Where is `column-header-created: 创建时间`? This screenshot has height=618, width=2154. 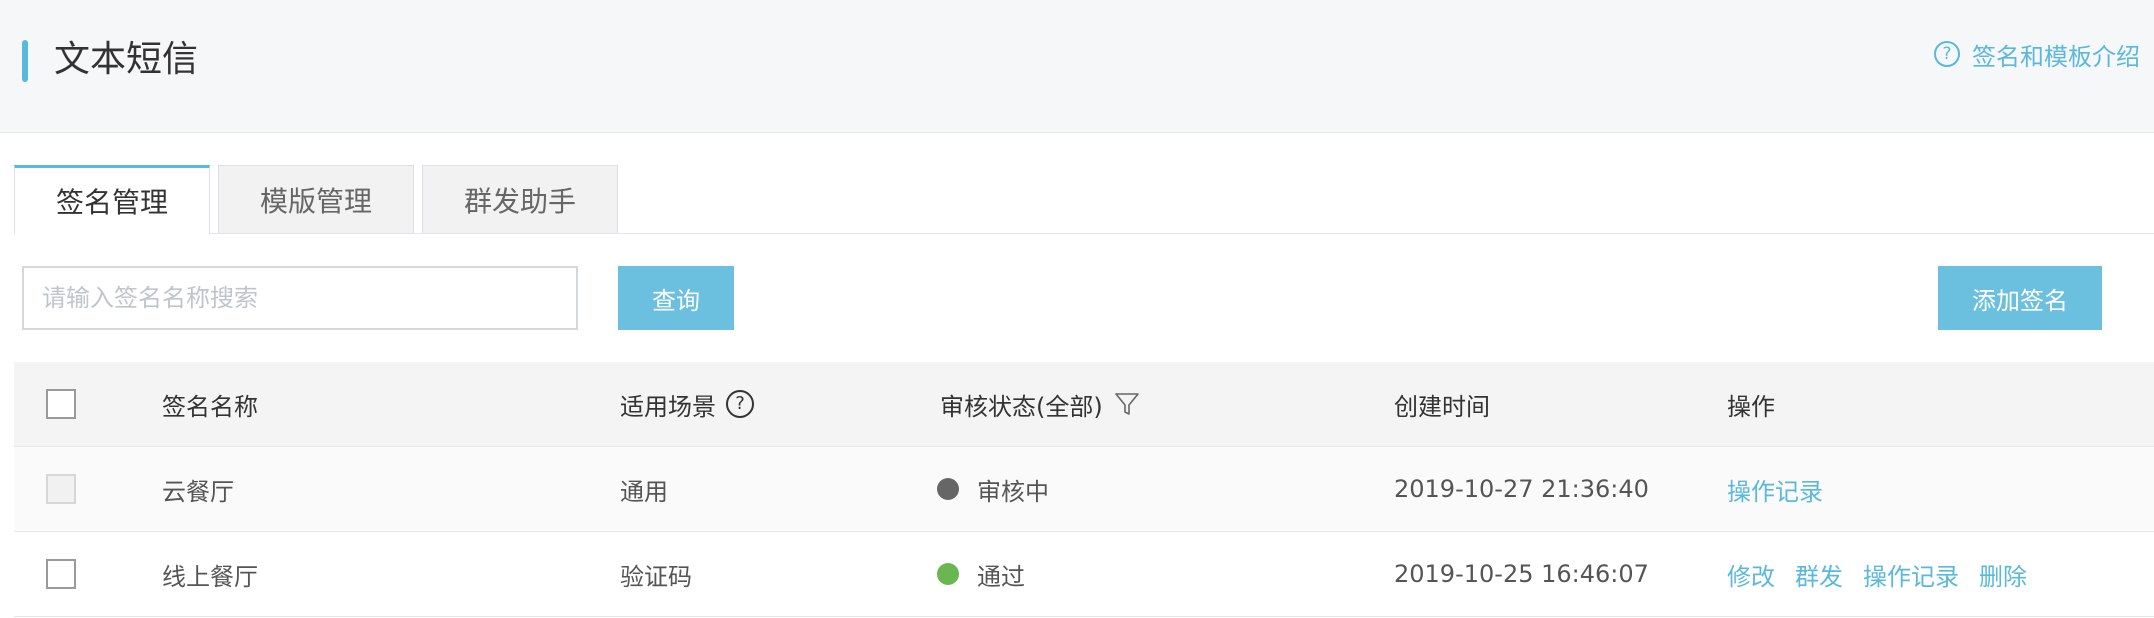 column-header-created: 创建时间 is located at coordinates (1442, 406).